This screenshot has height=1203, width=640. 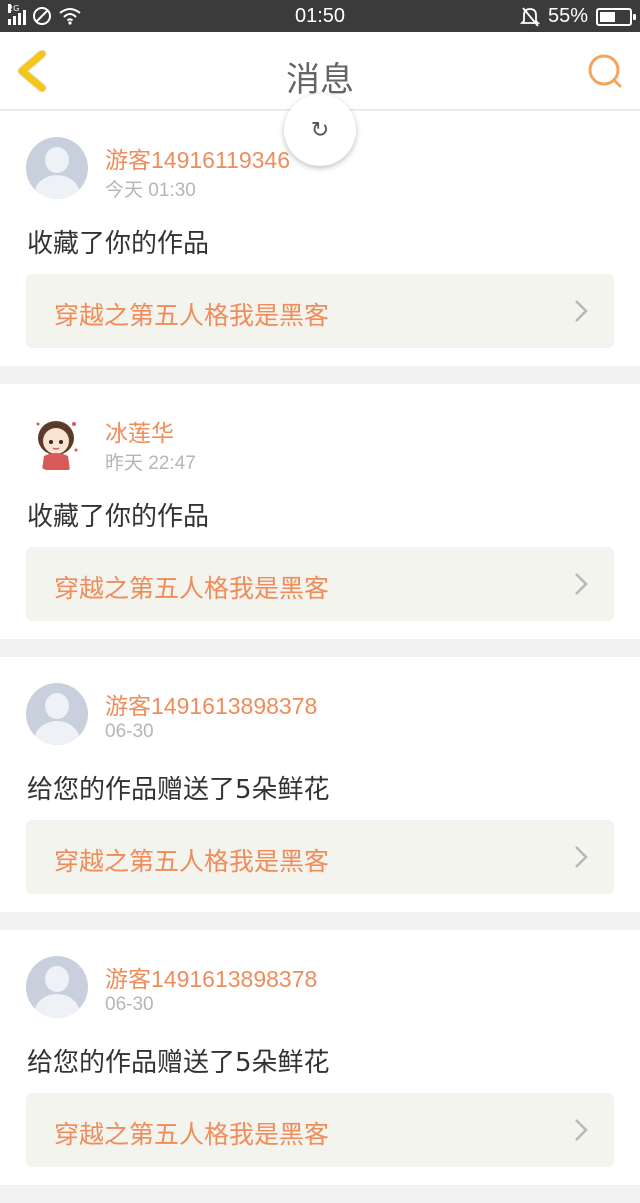 I want to click on message-time: 昨天 22:47, so click(x=150, y=463).